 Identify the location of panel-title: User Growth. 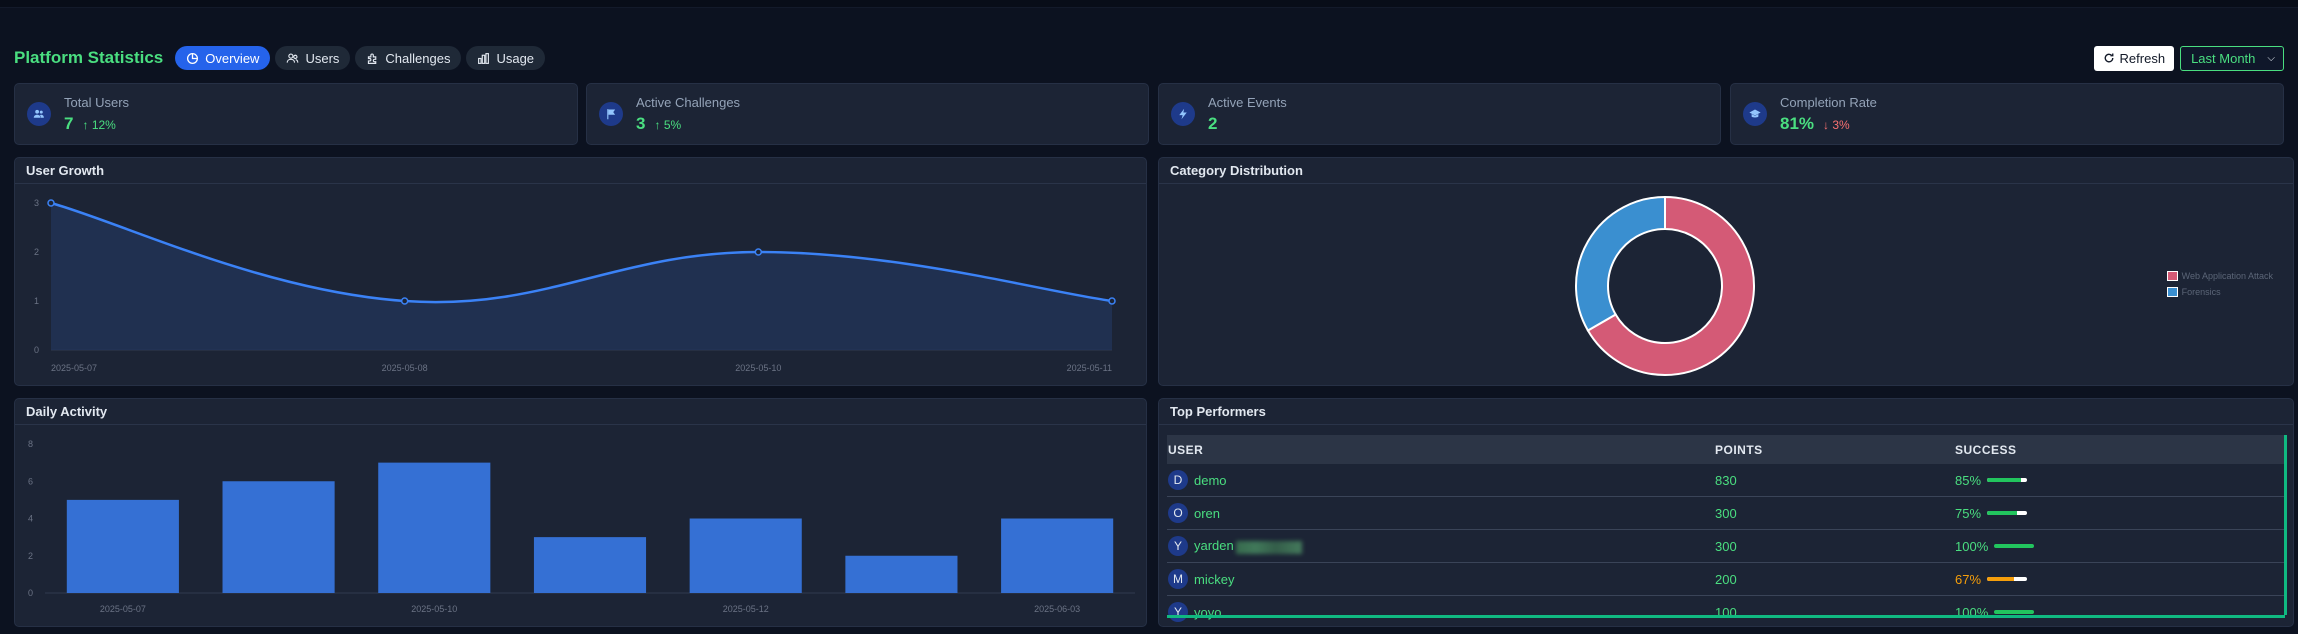
(580, 171).